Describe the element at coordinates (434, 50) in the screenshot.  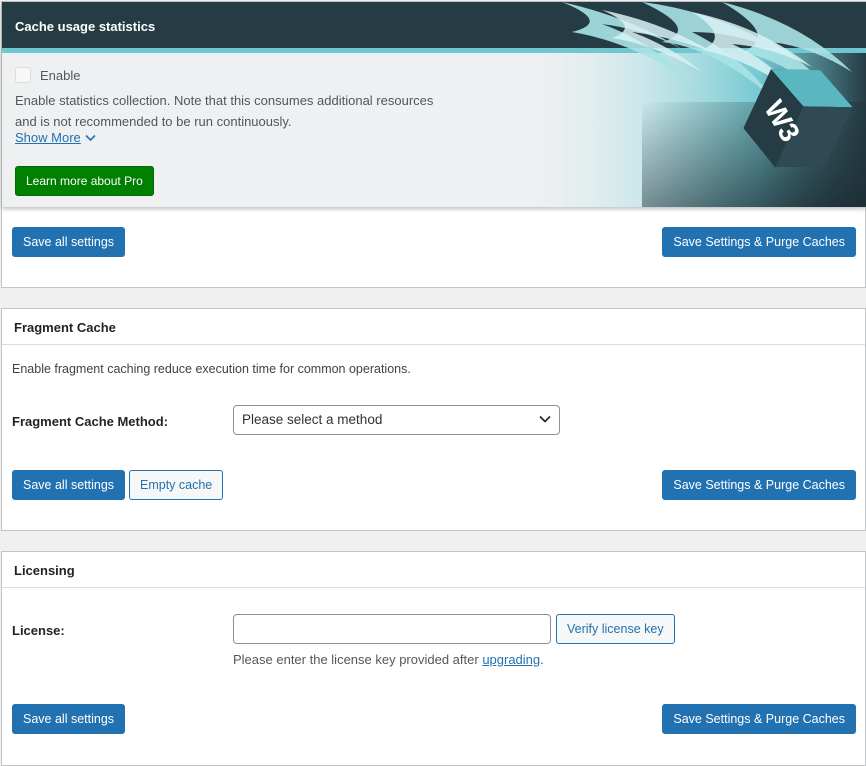
I see `pro-box-header-accent` at that location.